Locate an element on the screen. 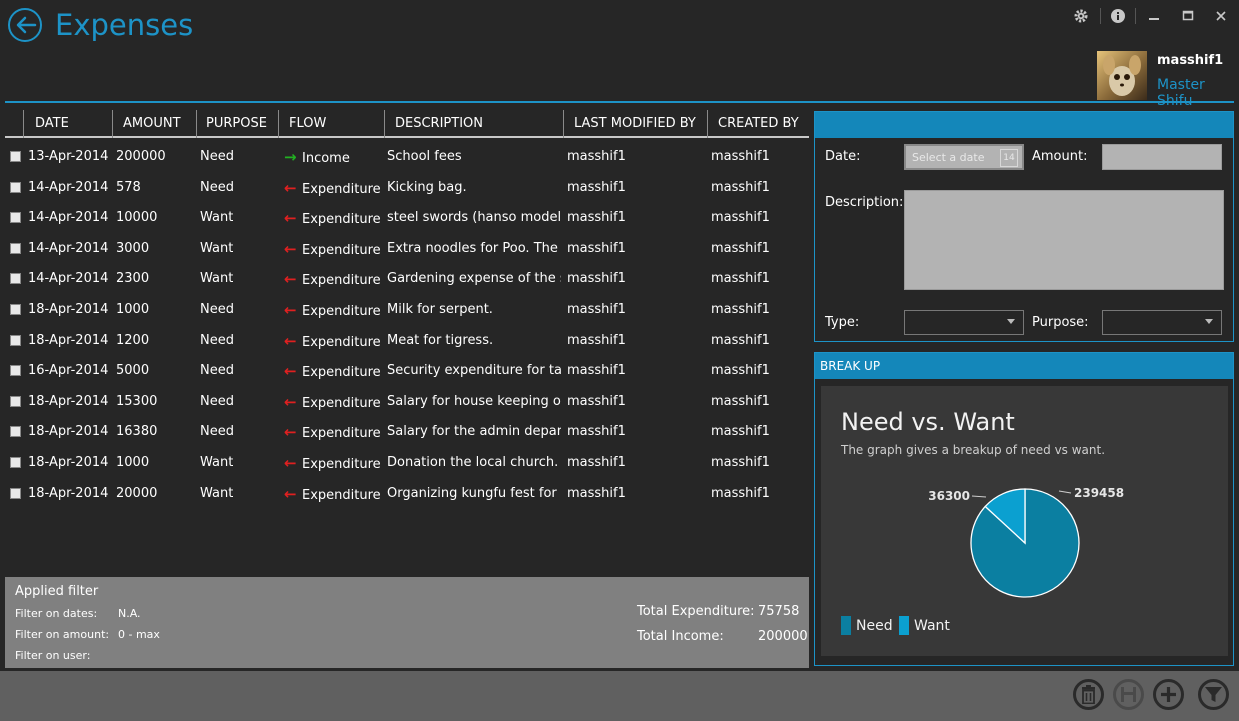 The height and width of the screenshot is (721, 1239). column-header-date: DATE is located at coordinates (67, 124).